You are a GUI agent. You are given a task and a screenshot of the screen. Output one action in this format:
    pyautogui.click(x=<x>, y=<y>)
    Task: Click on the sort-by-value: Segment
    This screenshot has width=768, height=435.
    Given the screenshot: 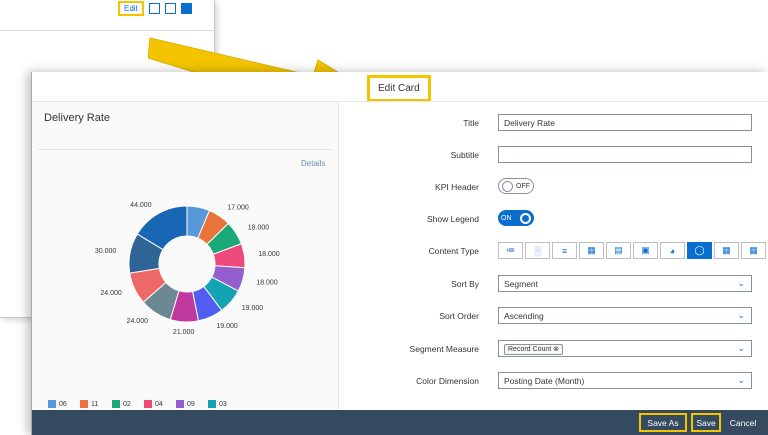 What is the action you would take?
    pyautogui.click(x=521, y=284)
    